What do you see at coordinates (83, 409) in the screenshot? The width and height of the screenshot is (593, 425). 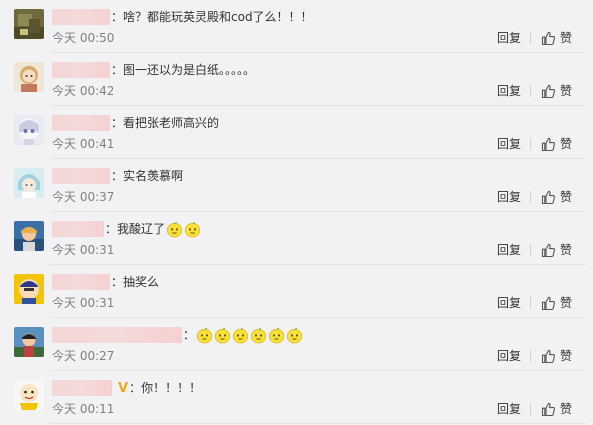 I see `comment-time: 今天 00:11` at bounding box center [83, 409].